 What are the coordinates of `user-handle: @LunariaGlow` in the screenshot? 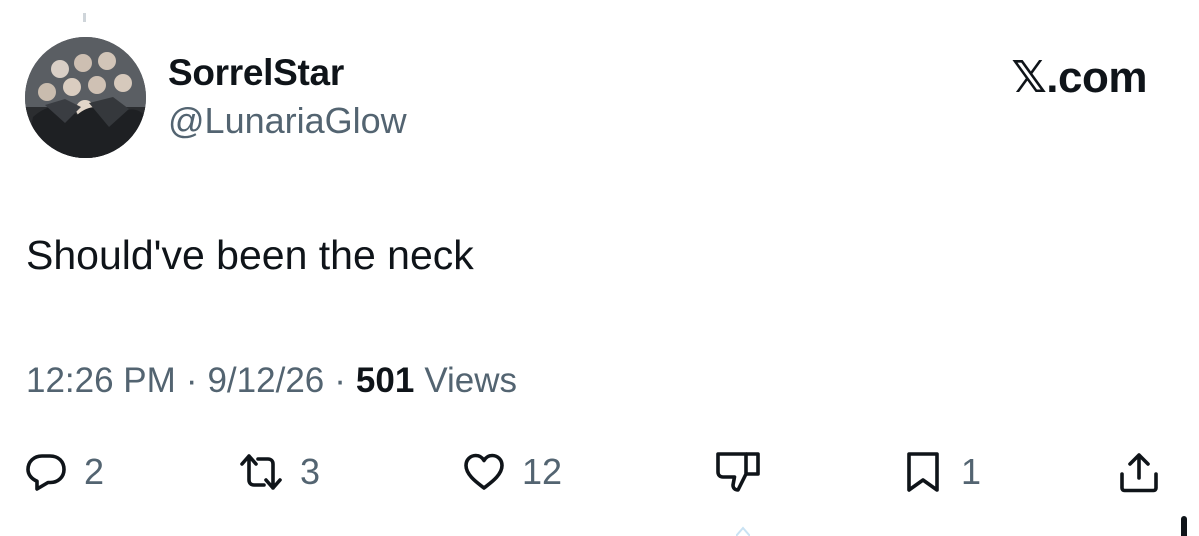 It's located at (287, 121).